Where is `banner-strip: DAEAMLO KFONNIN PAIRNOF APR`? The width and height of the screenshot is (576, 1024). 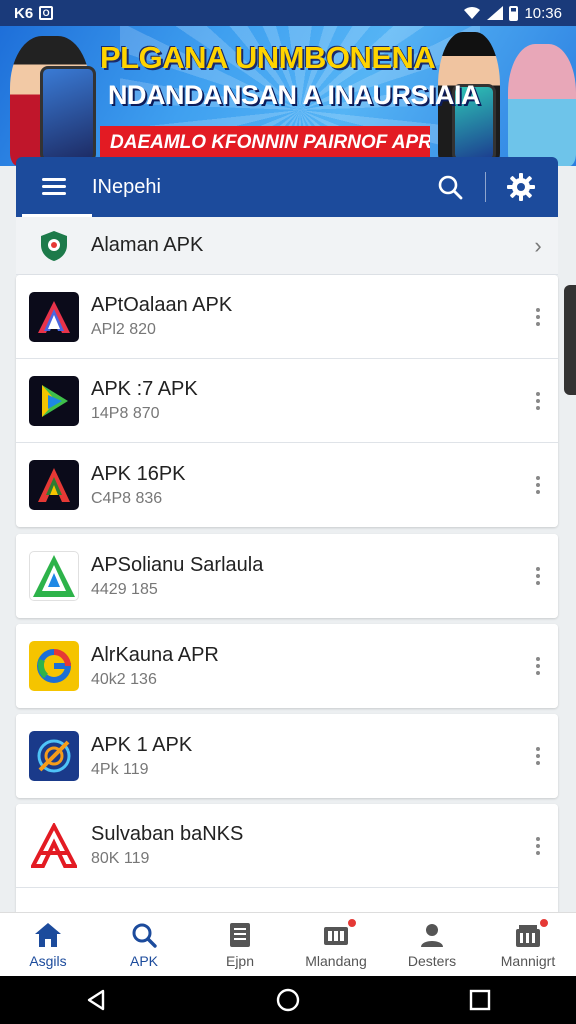
banner-strip: DAEAMLO KFONNIN PAIRNOF APR is located at coordinates (265, 143).